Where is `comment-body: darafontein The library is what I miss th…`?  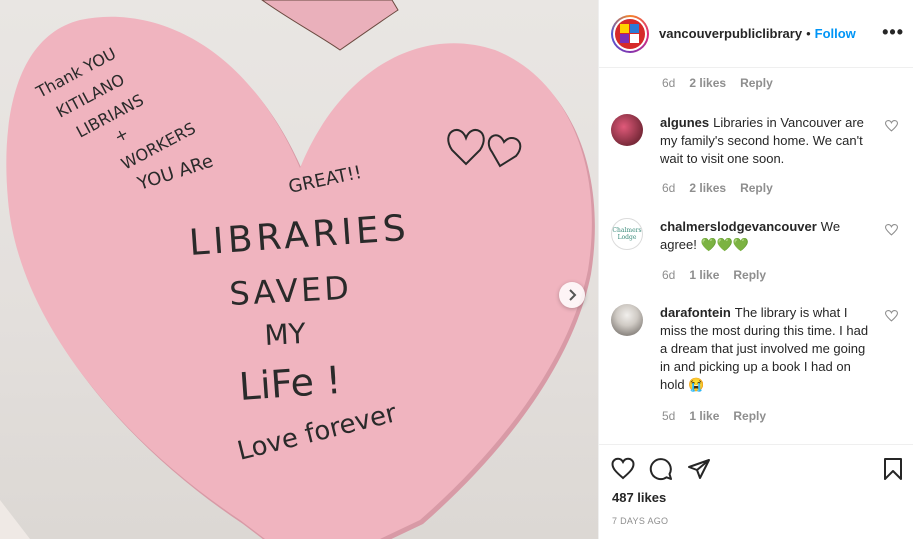 comment-body: darafontein The library is what I miss th… is located at coordinates (766, 349).